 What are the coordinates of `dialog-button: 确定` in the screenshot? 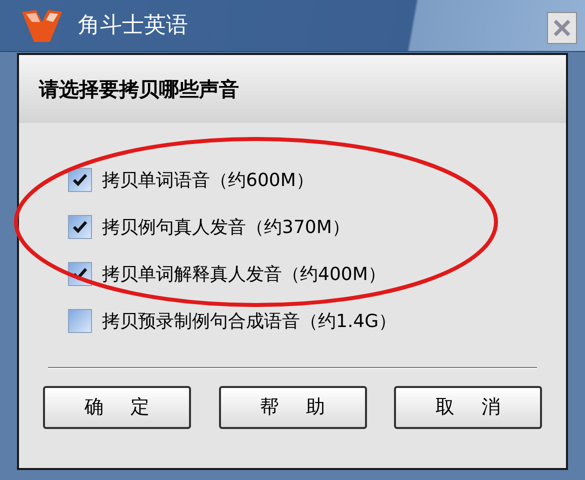 It's located at (117, 407).